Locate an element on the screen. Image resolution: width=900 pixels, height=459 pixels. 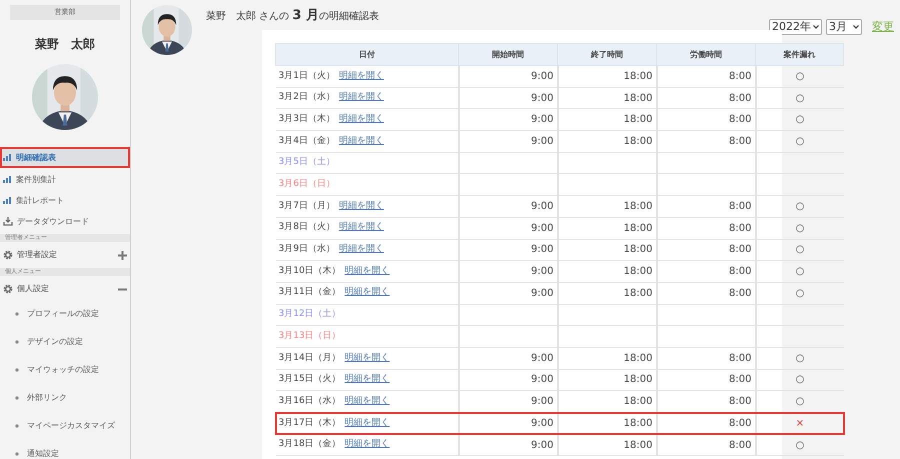
submenu-item: デザインの設定 is located at coordinates (55, 342).